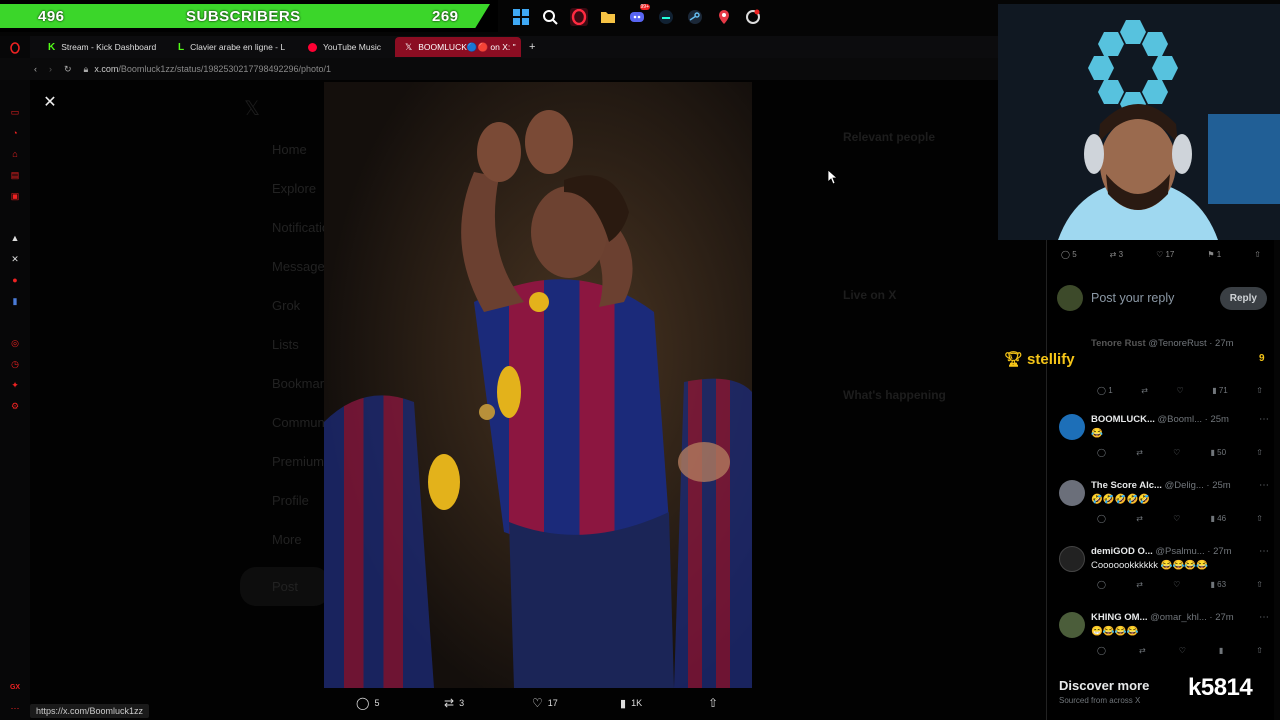 This screenshot has height=720, width=1280. I want to click on history-icon: ◷, so click(15, 364).